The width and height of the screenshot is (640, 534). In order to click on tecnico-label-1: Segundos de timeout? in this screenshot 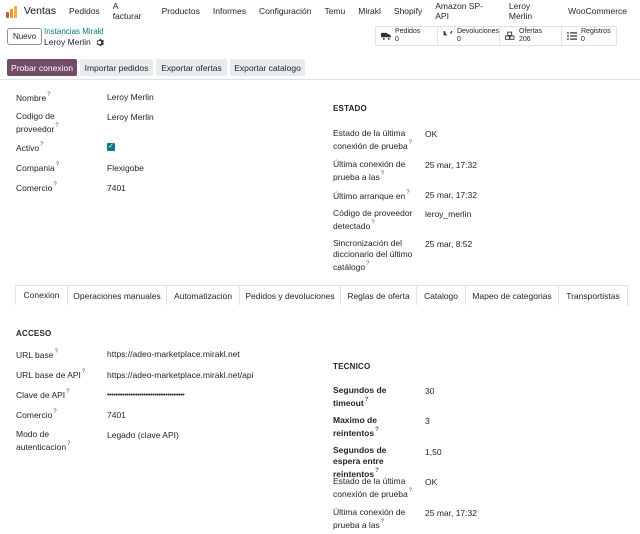, I will do `click(360, 396)`.